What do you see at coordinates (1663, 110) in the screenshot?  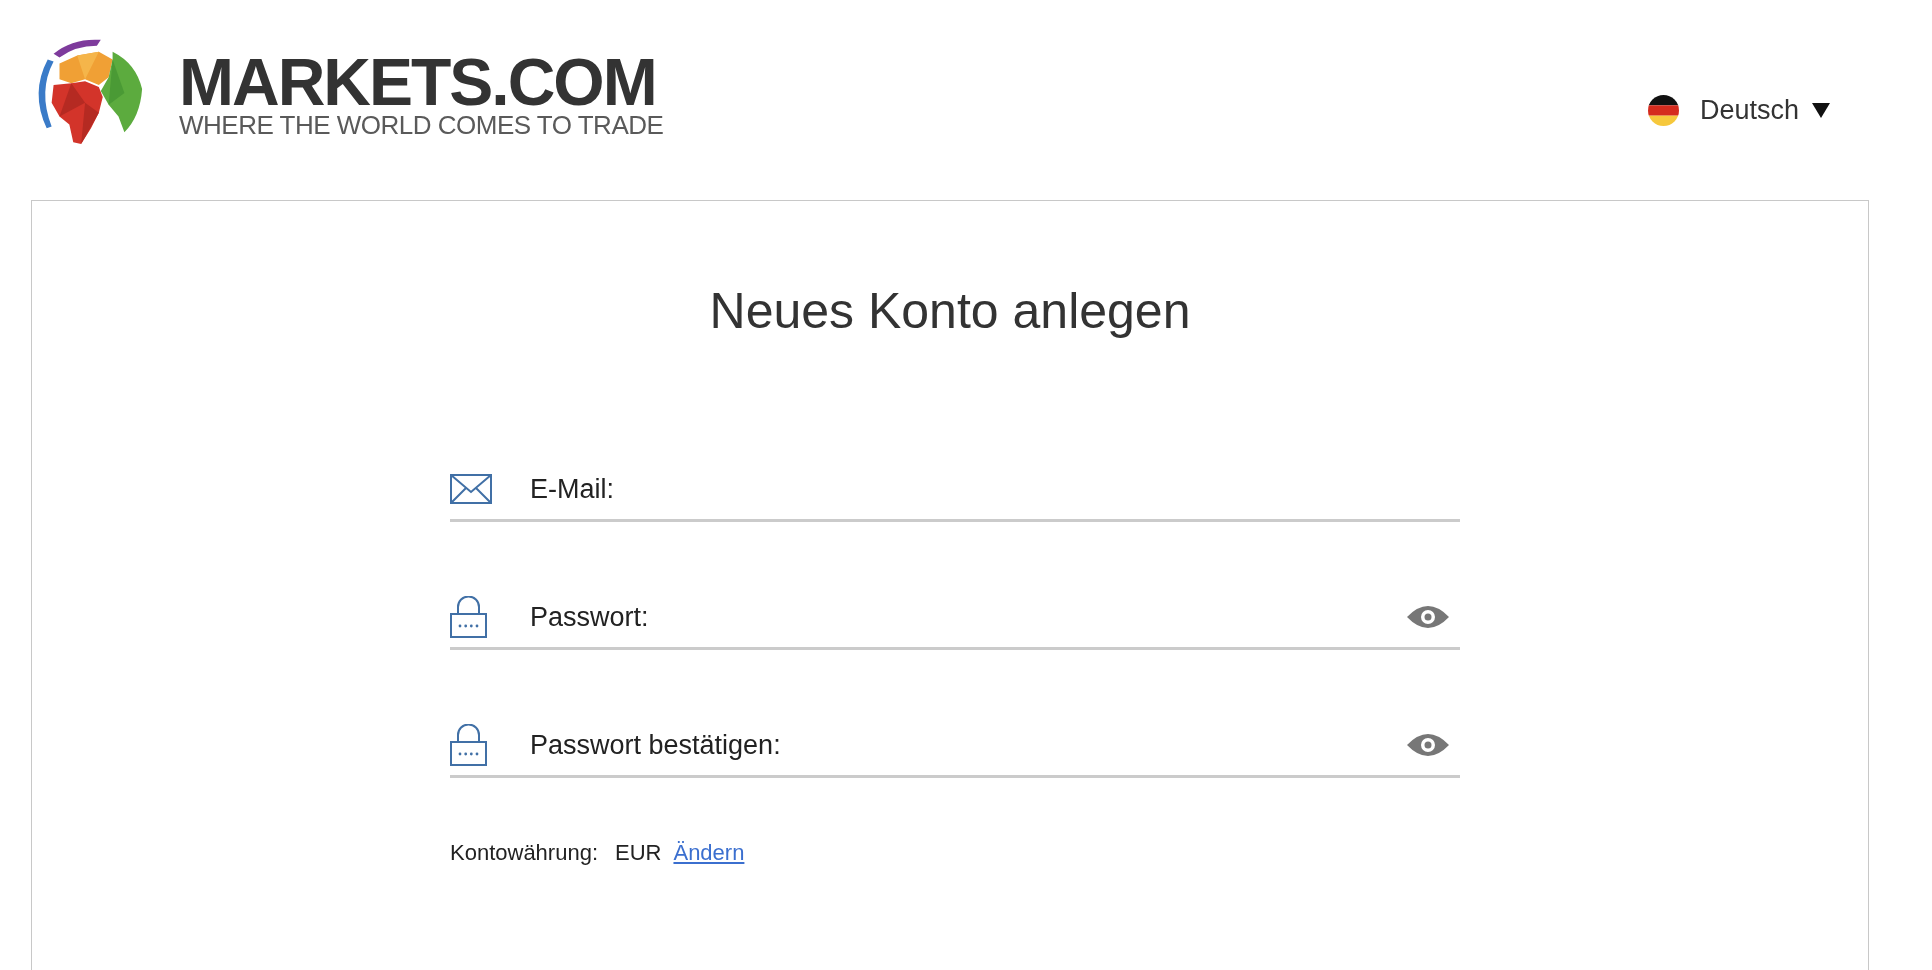 I see `flag-icon` at bounding box center [1663, 110].